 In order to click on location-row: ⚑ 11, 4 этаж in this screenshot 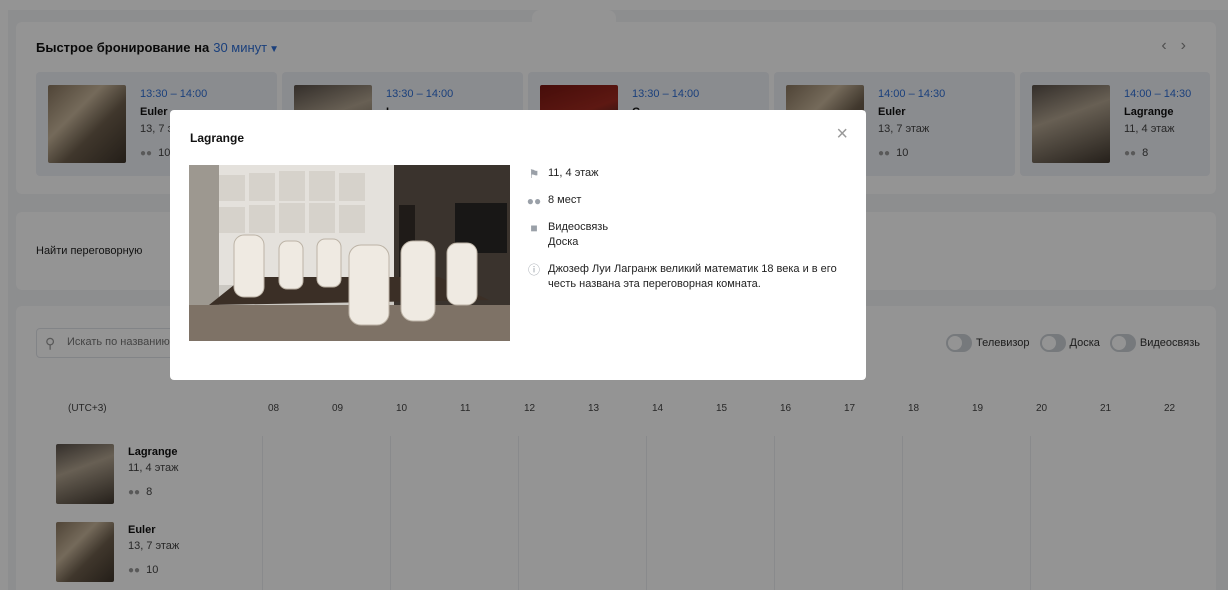, I will do `click(686, 173)`.